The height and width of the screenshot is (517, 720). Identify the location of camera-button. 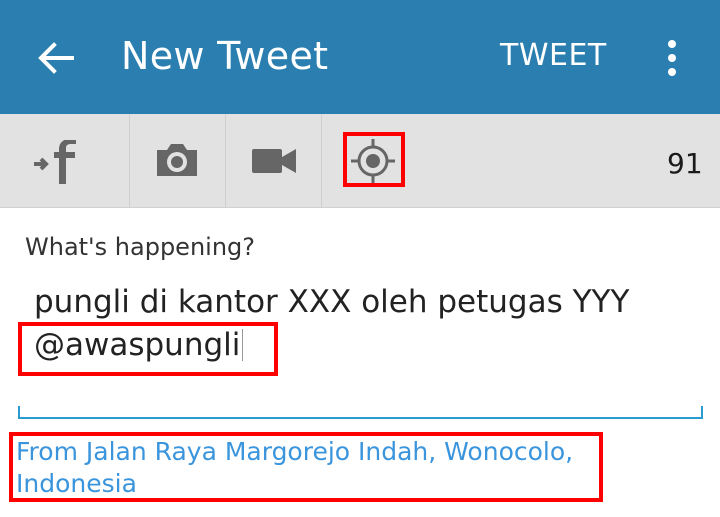
(178, 161).